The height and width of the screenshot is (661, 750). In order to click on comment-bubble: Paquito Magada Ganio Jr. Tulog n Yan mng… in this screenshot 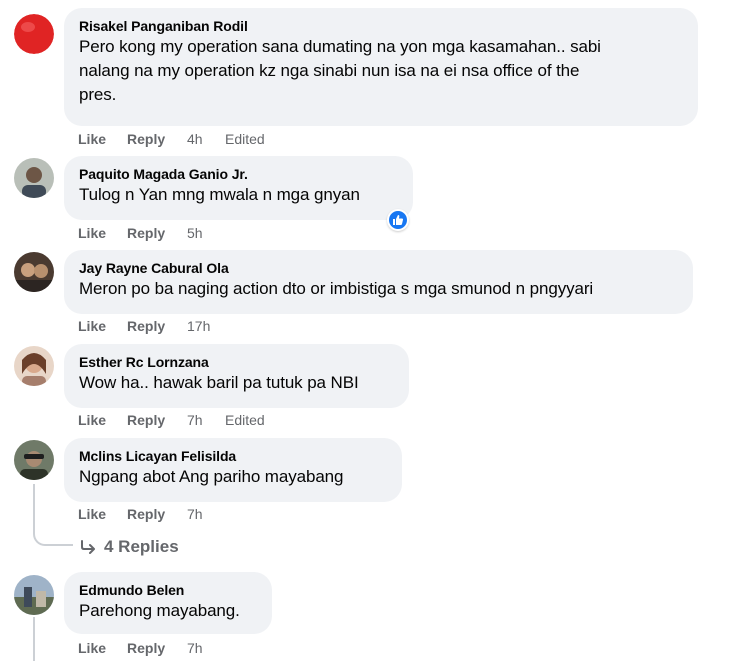, I will do `click(238, 188)`.